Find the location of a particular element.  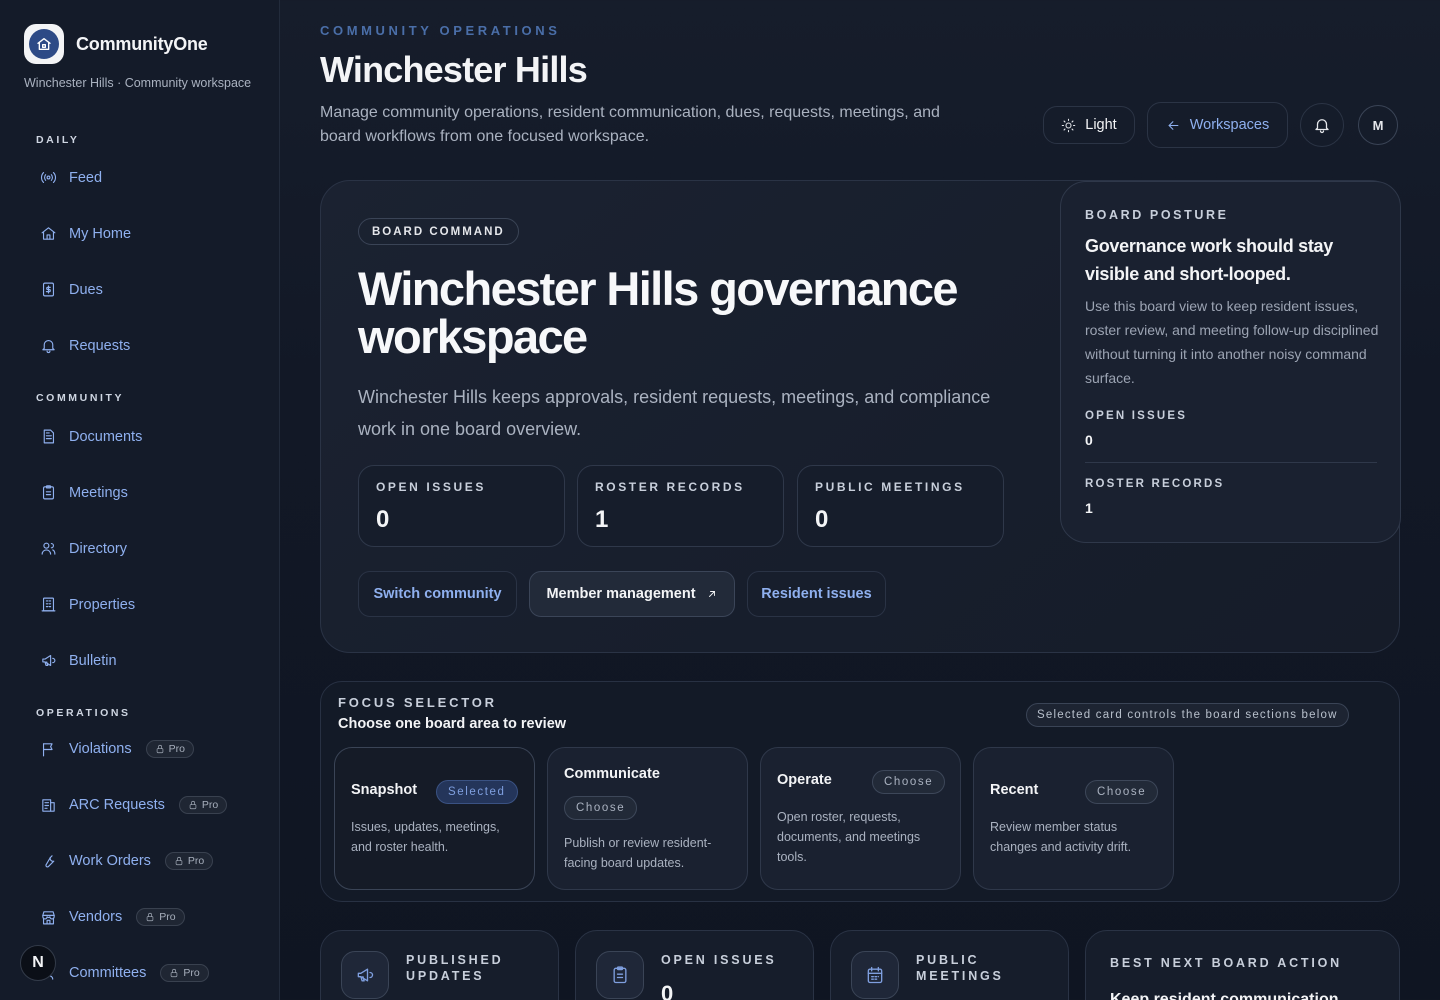

users-icon is located at coordinates (48, 548).